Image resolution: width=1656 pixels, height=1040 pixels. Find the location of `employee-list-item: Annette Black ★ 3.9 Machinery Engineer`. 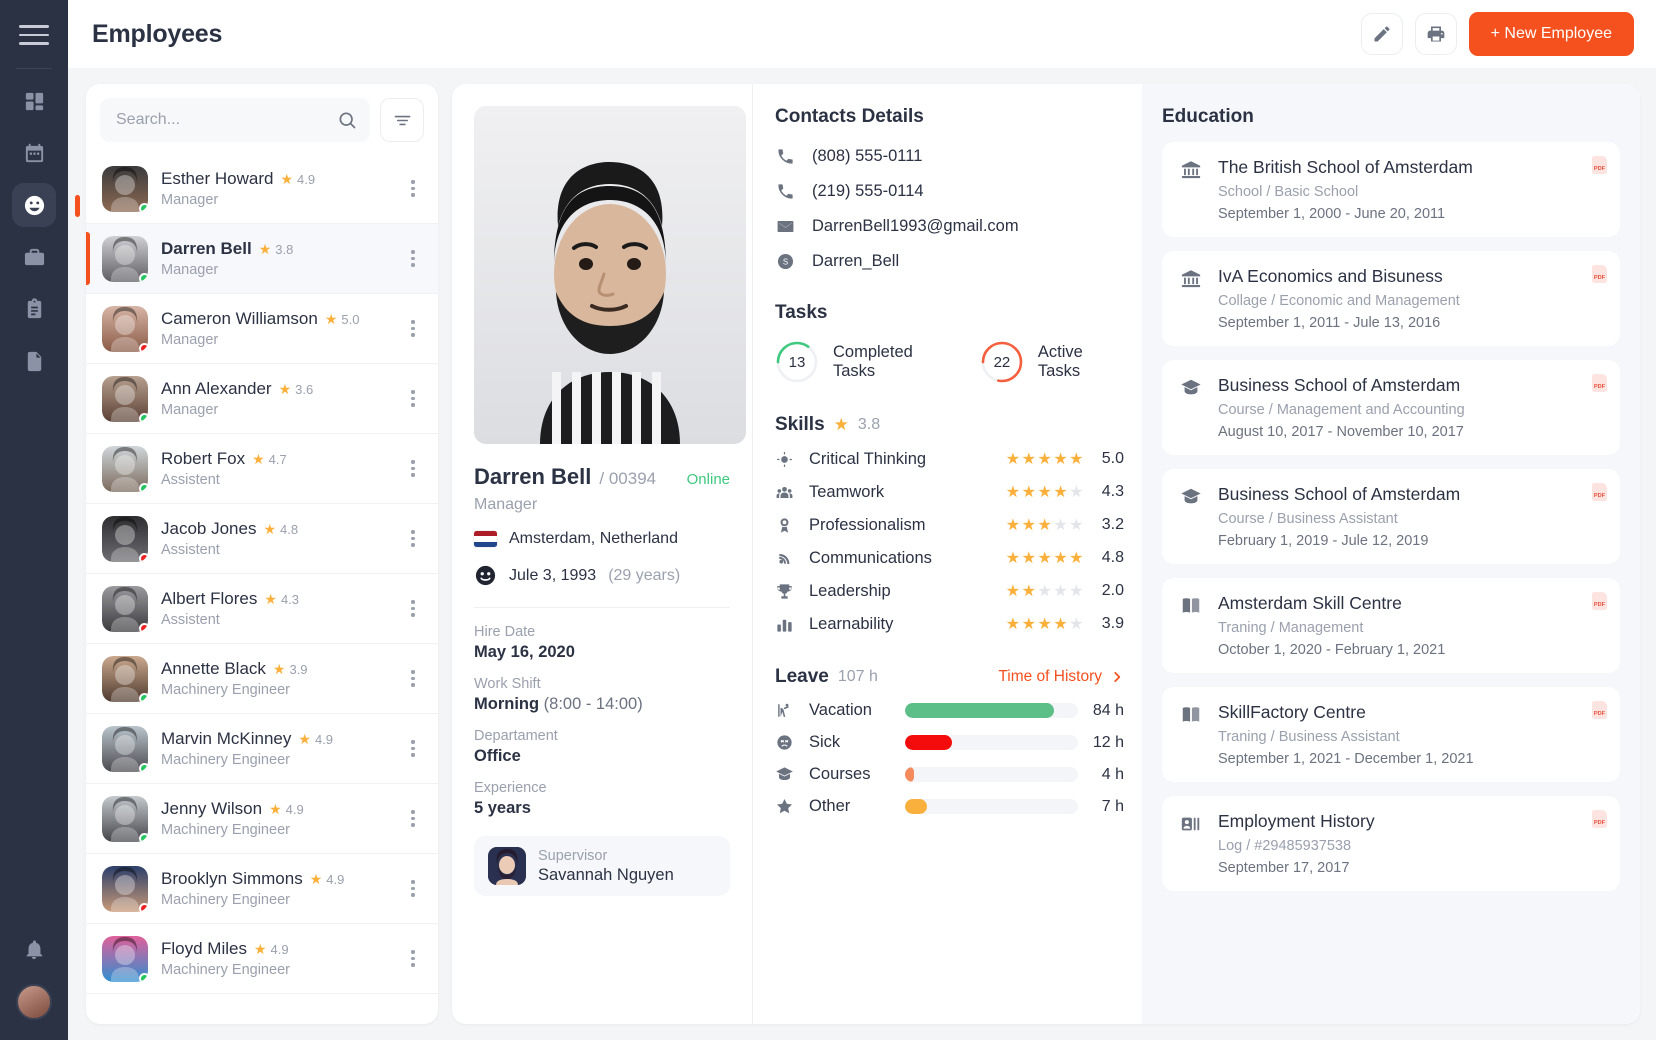

employee-list-item: Annette Black ★ 3.9 Machinery Engineer is located at coordinates (262, 679).